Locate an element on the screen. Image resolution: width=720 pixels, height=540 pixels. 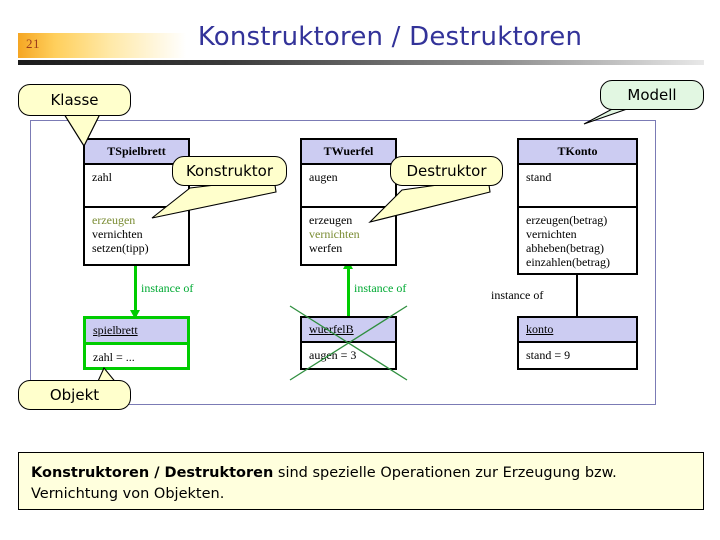
object-name-spielbrett: spielbrett is located at coordinates (136, 332).